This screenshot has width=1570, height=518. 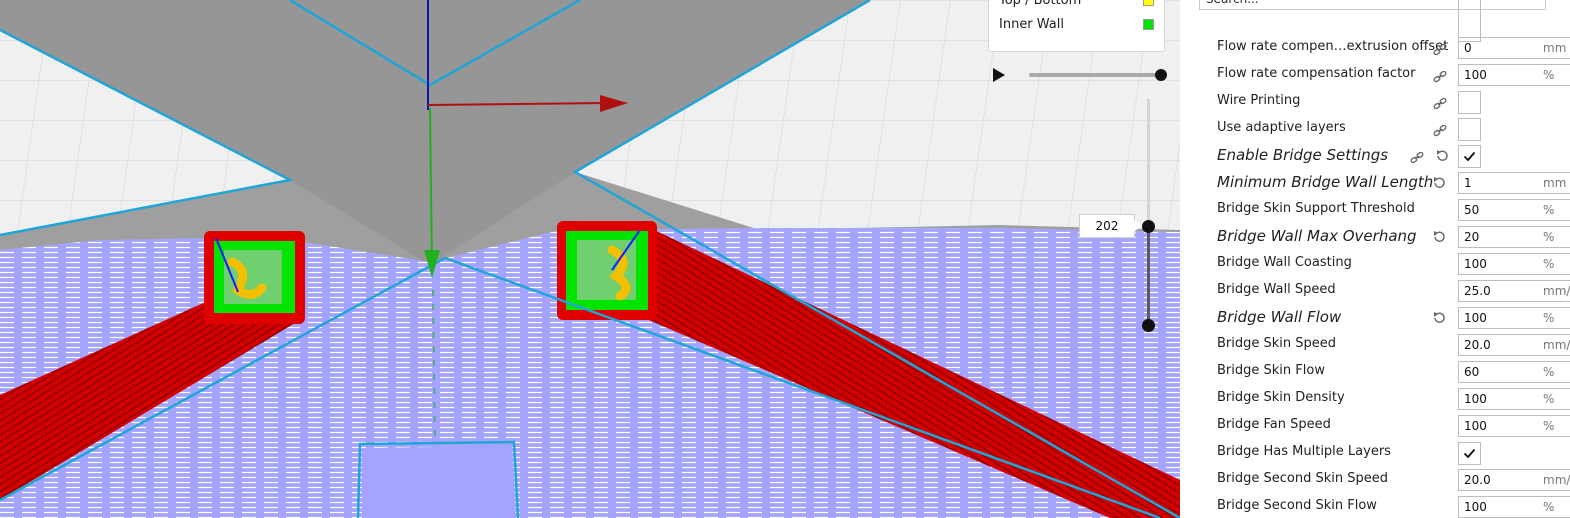 What do you see at coordinates (1284, 262) in the screenshot?
I see `setting-label: Bridge Wall Coasting` at bounding box center [1284, 262].